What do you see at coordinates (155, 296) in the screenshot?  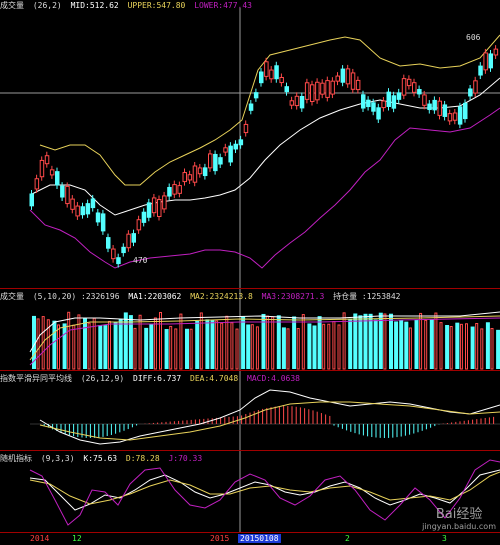 I see `volume-ma1: MA1:2203062` at bounding box center [155, 296].